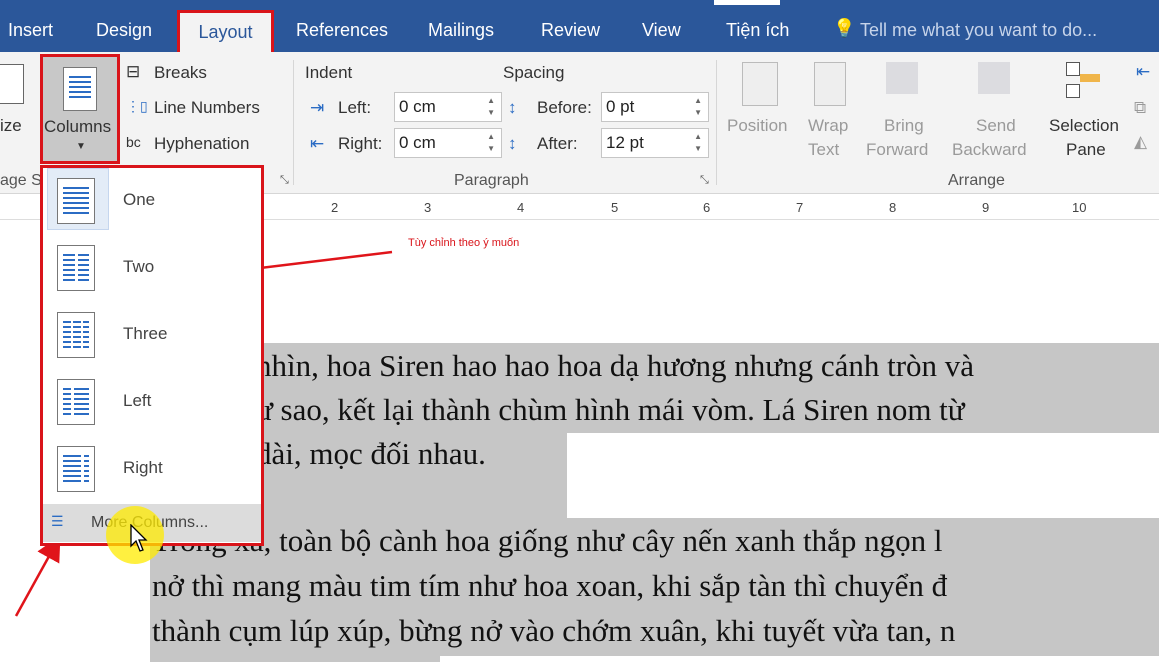 The width and height of the screenshot is (1159, 662). I want to click on menu-item-three: Three, so click(152, 335).